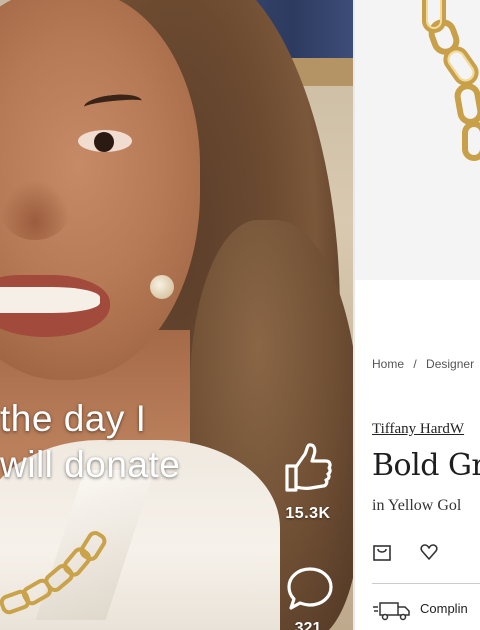 Image resolution: width=480 pixels, height=630 pixels. I want to click on video-caption: the day I will donate, so click(90, 442).